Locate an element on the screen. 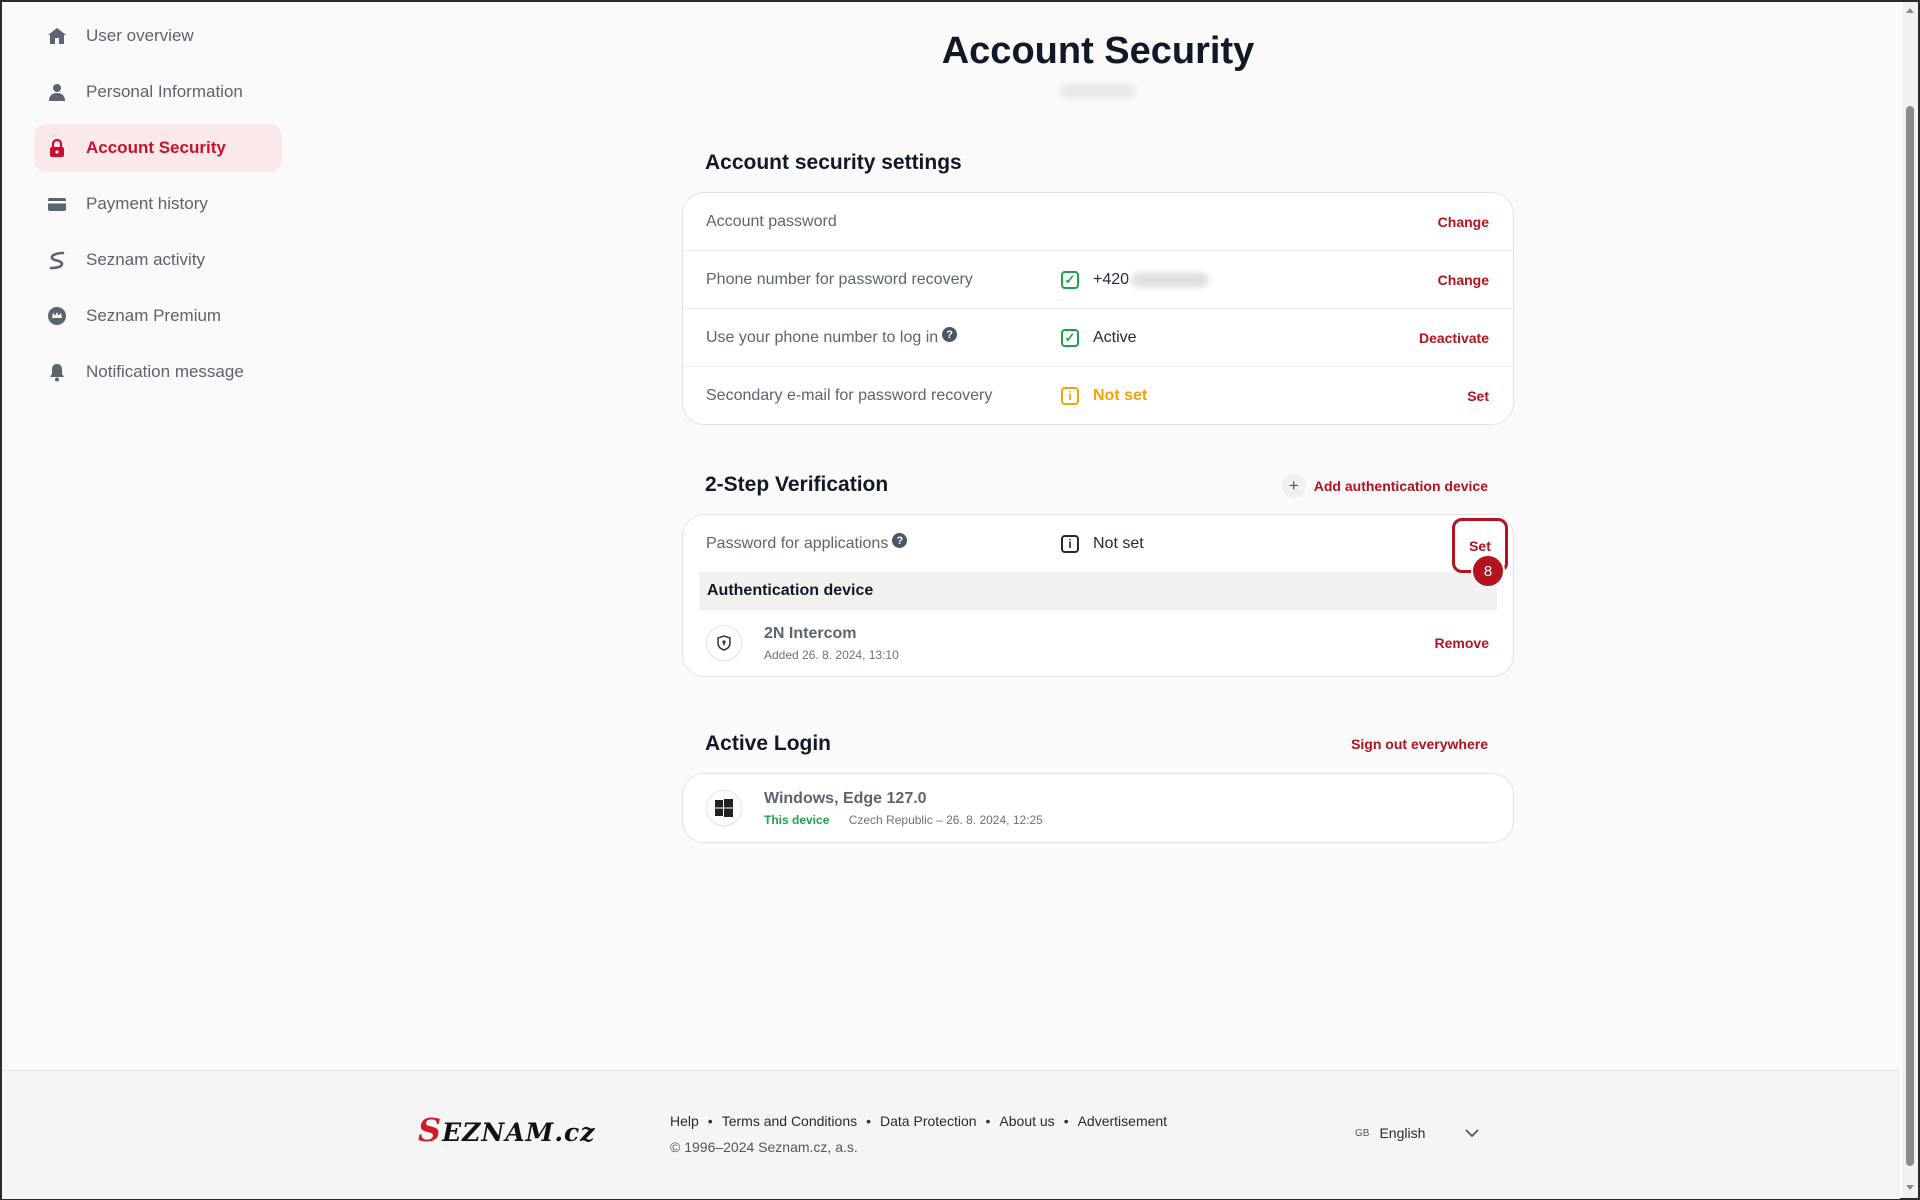  sidebar-item-personal-information: Personal Information is located at coordinates (158, 92).